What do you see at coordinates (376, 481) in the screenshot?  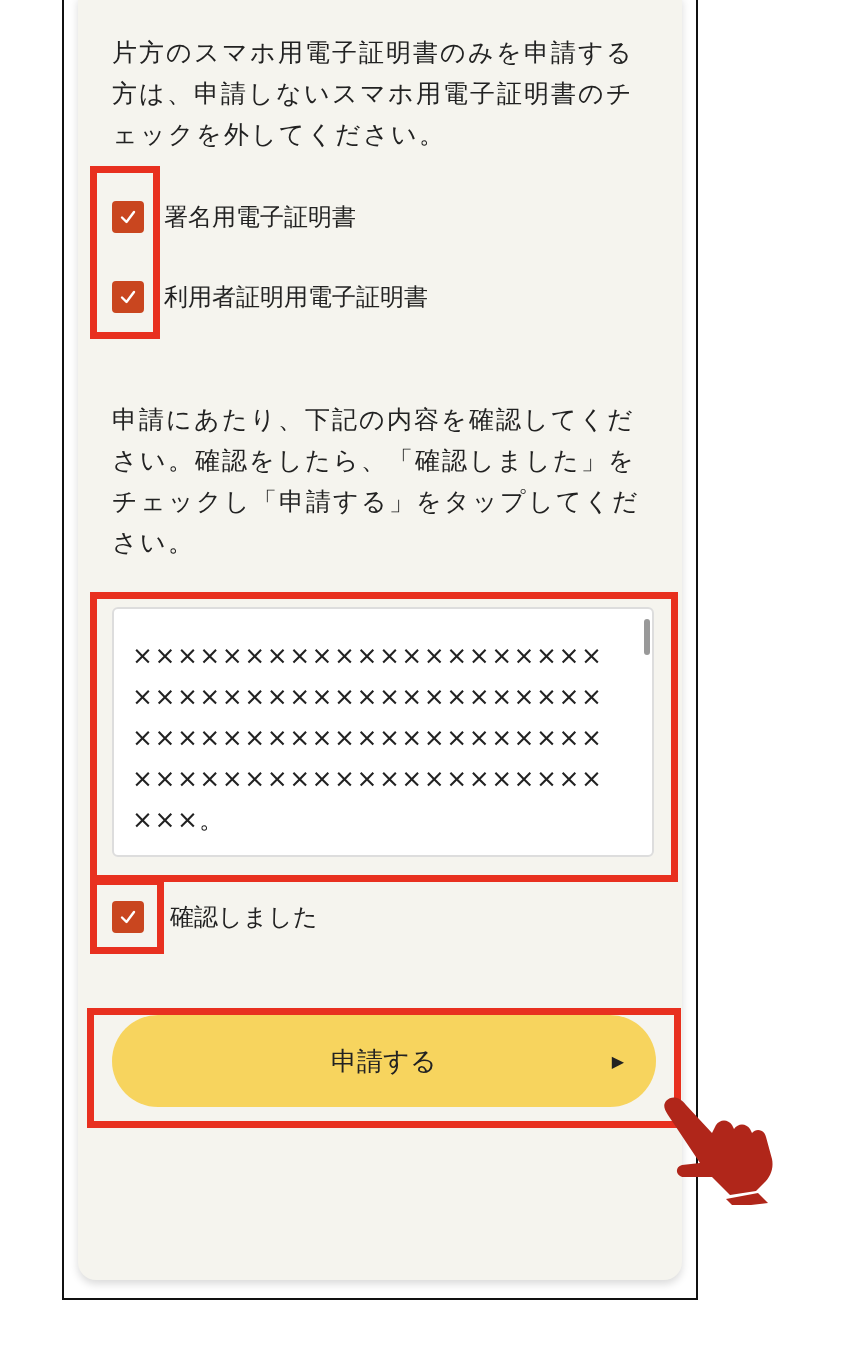 I see `instruction-text: 申請にあたり、下記の内容を確認してください。確認をしたら、「確認しました」をチェックし「申請する」をタップしてください。` at bounding box center [376, 481].